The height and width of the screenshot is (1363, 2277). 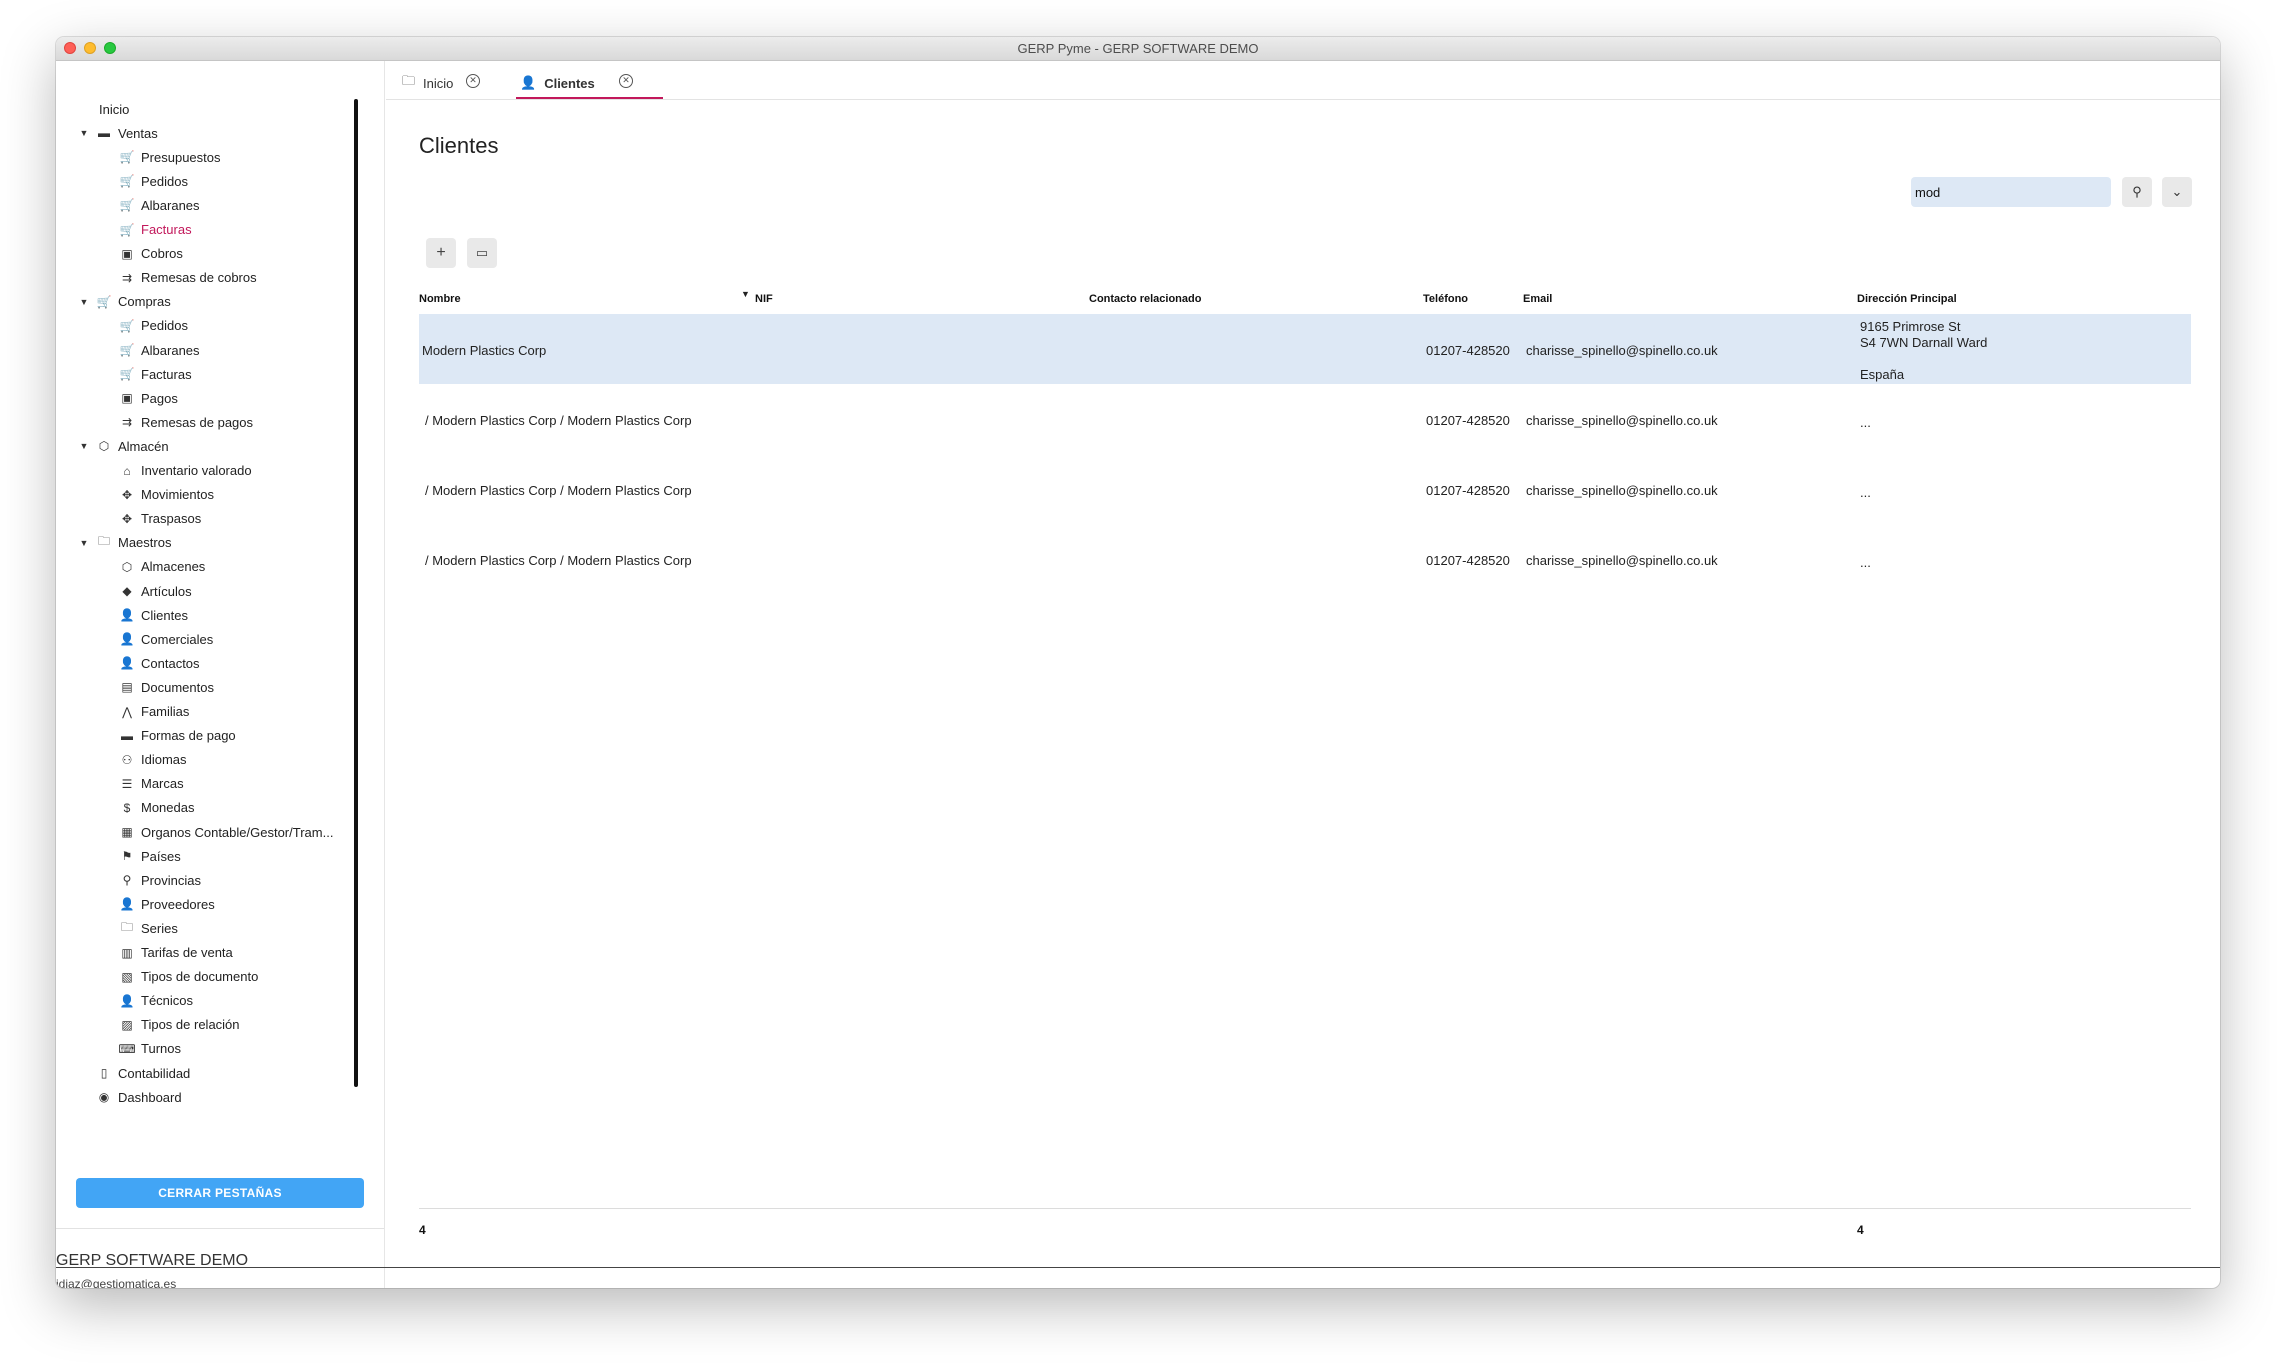 I want to click on title-bar: GERP Pyme - GERP SOFTWARE DEMO, so click(x=1138, y=49).